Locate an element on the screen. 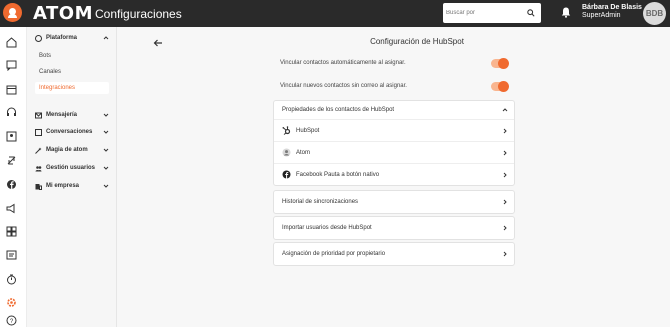 This screenshot has height=327, width=670. property-row-hubspot: HubSpot is located at coordinates (394, 130).